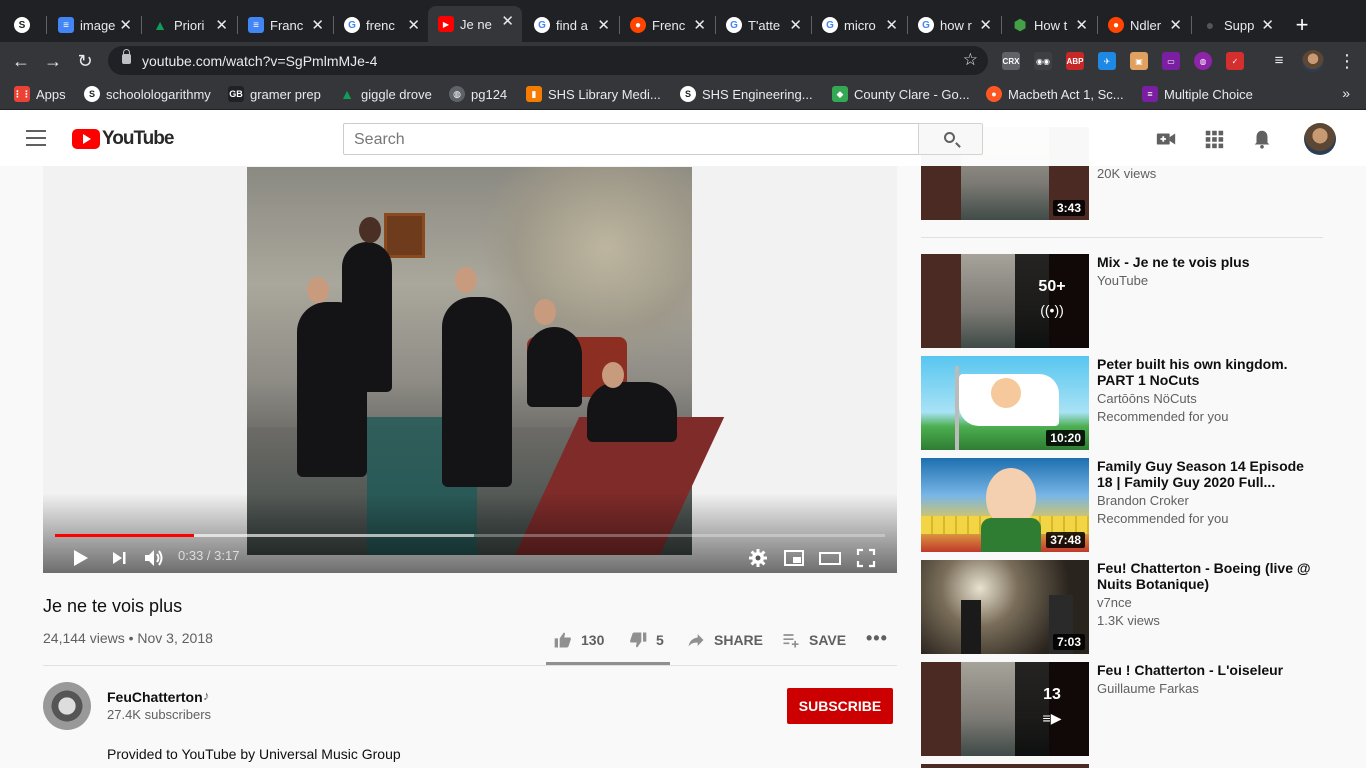  What do you see at coordinates (1107, 61) in the screenshot?
I see `bird-icon: ✈` at bounding box center [1107, 61].